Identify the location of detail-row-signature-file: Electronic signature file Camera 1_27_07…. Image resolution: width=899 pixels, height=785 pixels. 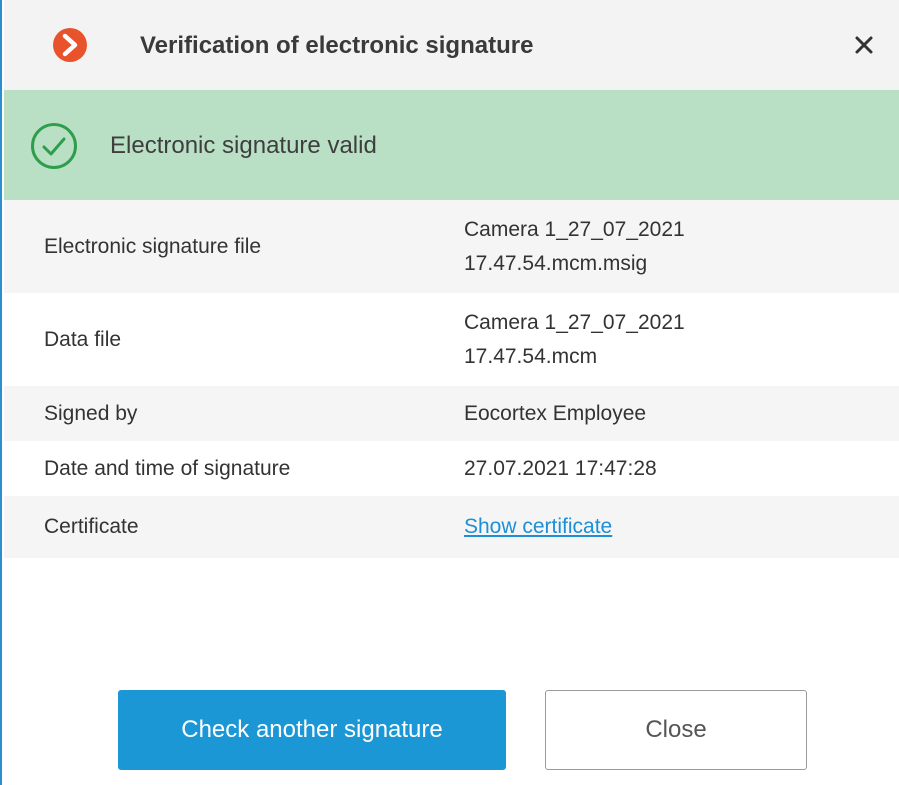
(451, 246).